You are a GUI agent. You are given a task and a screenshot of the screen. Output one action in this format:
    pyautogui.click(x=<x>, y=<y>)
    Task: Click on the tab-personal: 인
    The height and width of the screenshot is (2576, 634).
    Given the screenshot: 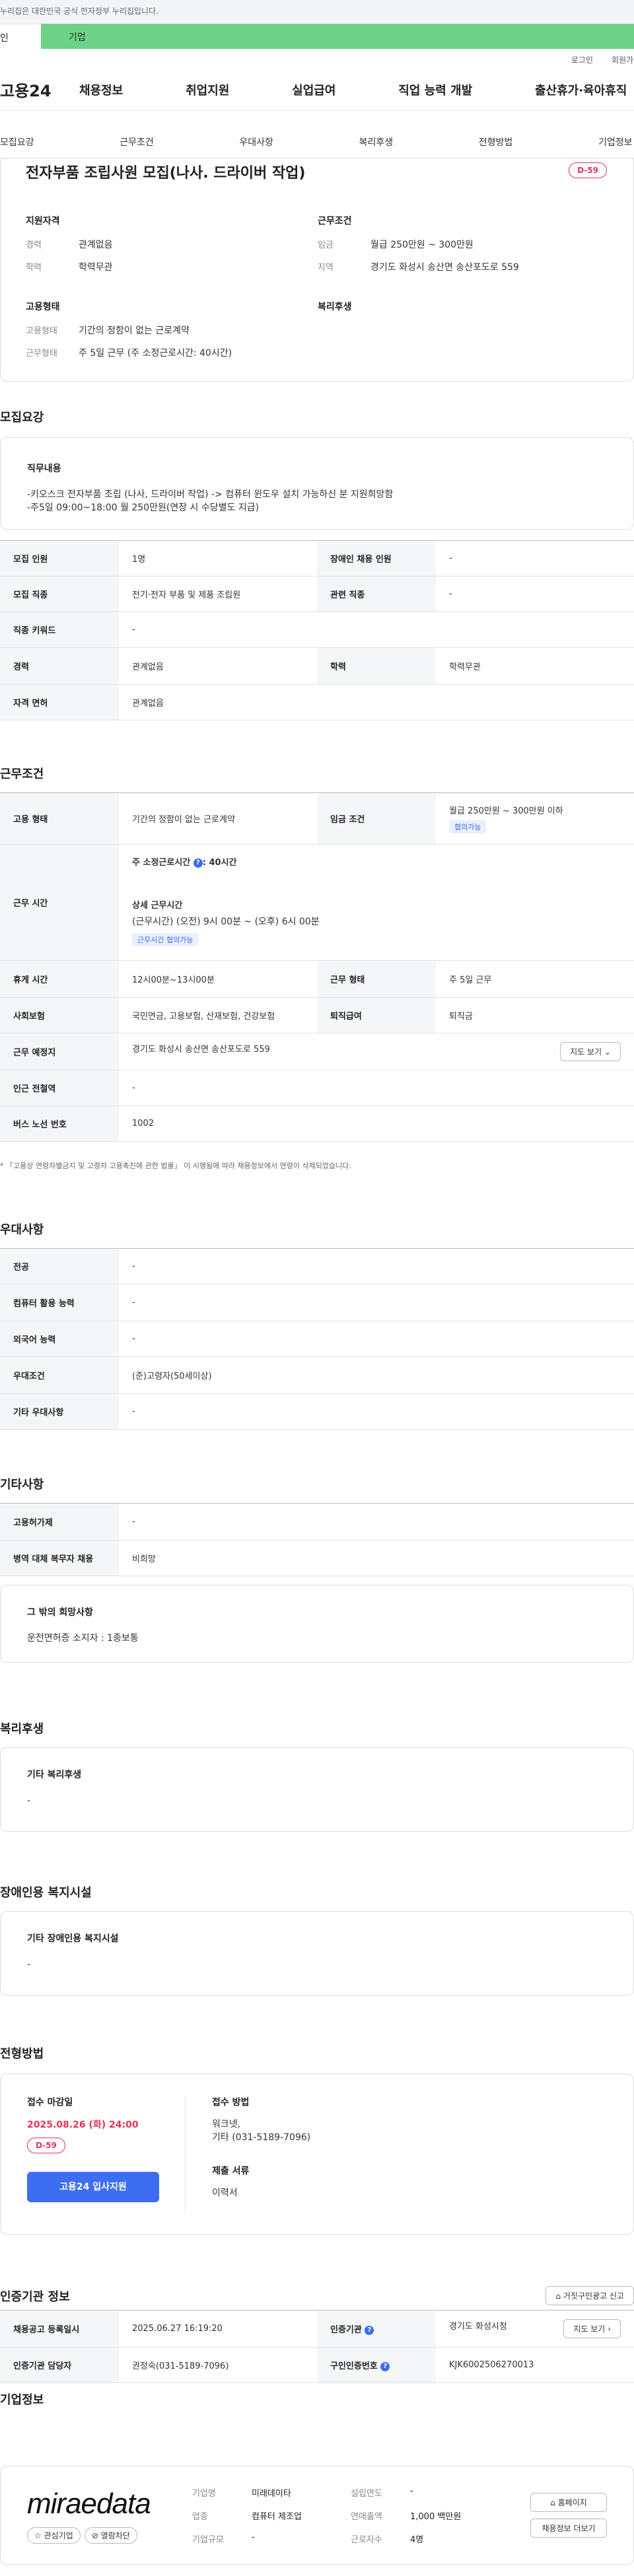 What is the action you would take?
    pyautogui.click(x=20, y=37)
    